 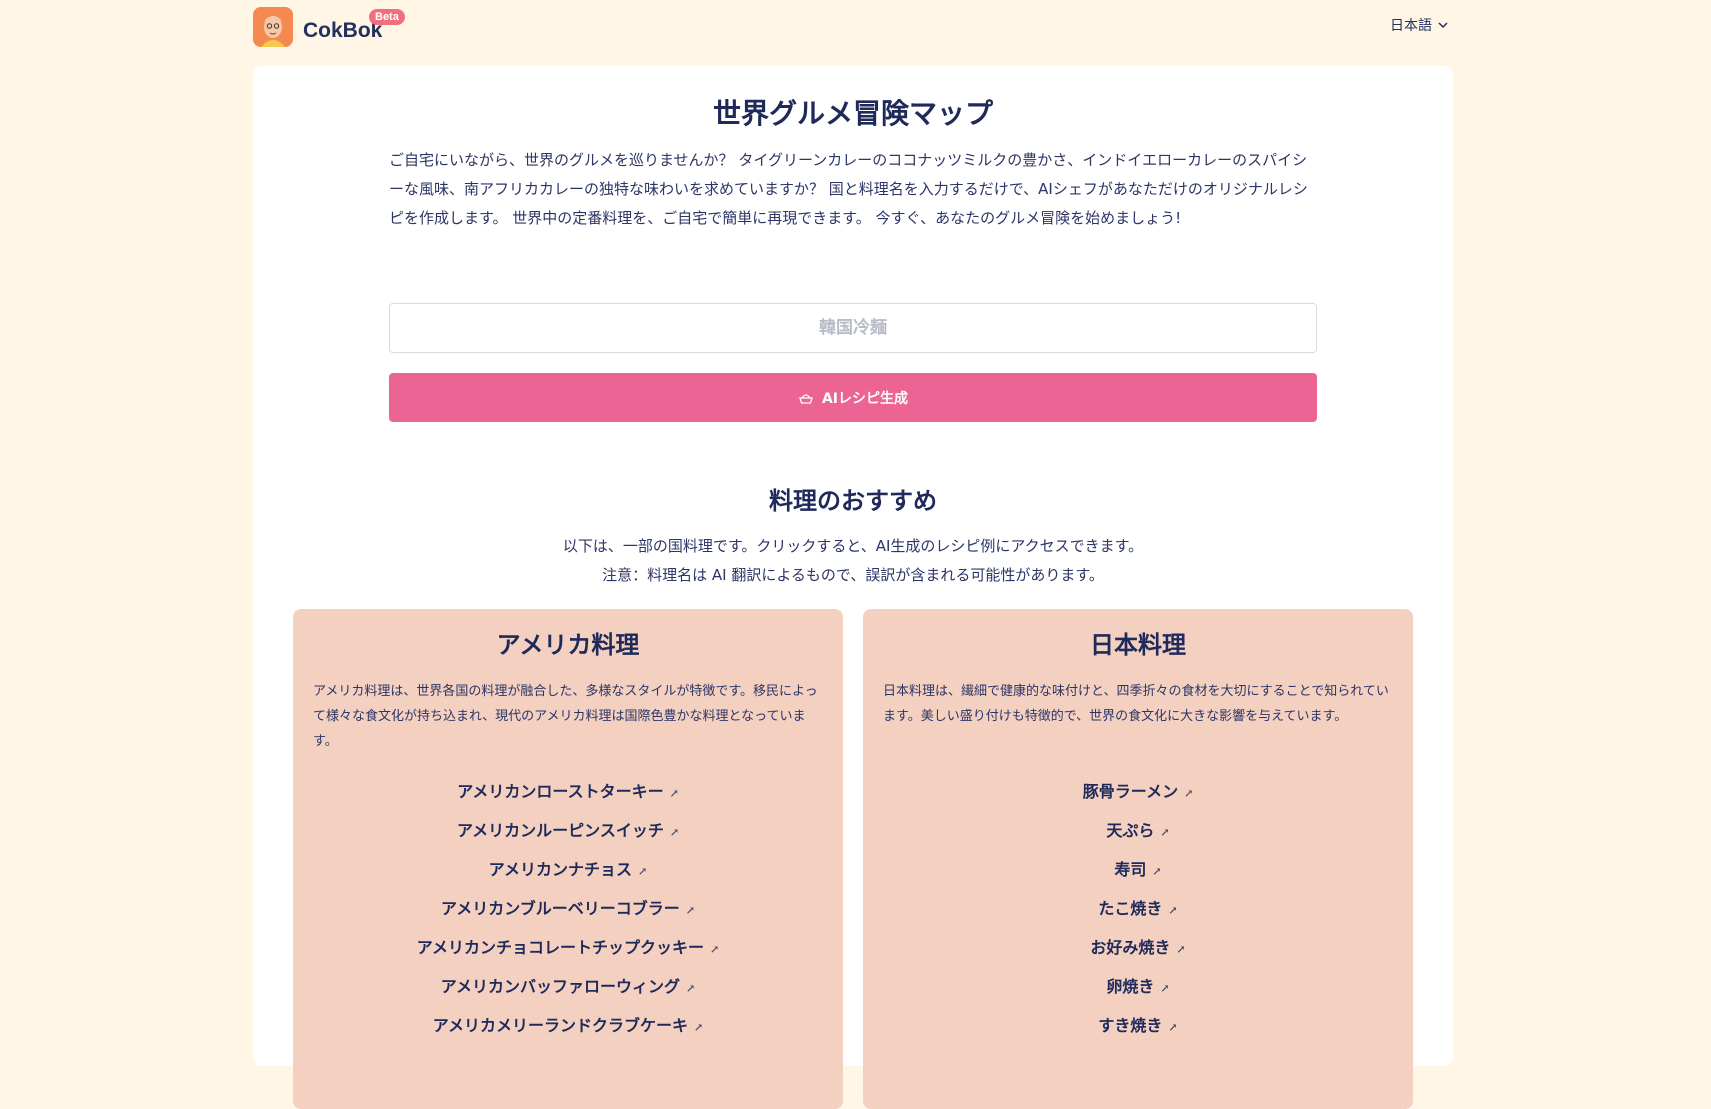 I want to click on list-item: アメリカンブルーベリーコブラー ↗, so click(x=568, y=916).